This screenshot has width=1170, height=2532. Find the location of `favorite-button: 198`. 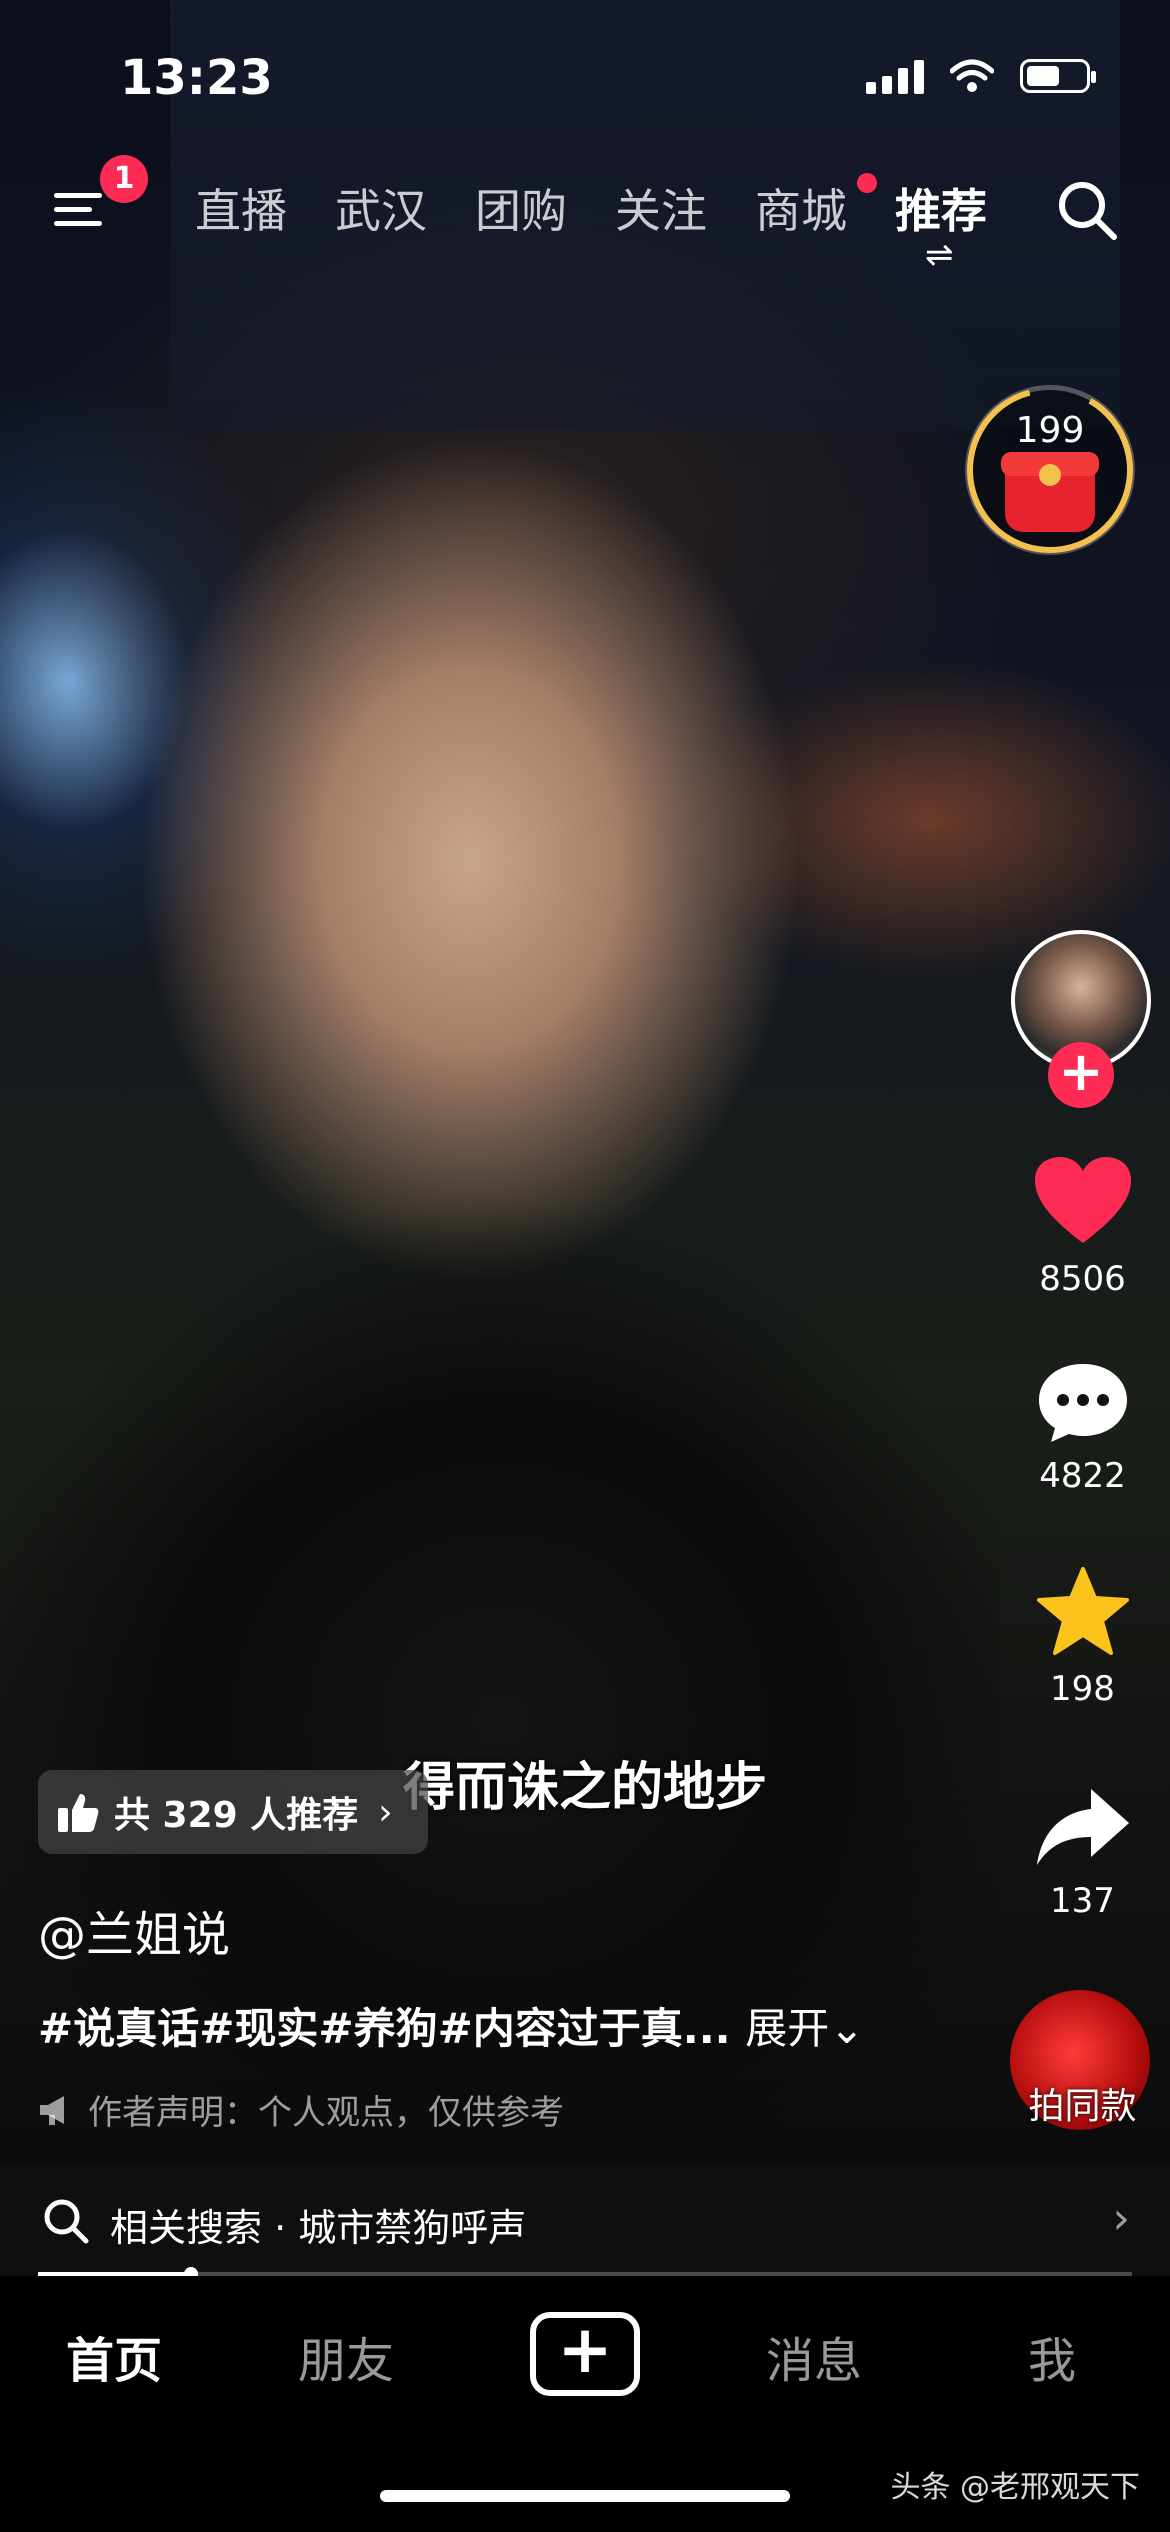

favorite-button: 198 is located at coordinates (1082, 1637).